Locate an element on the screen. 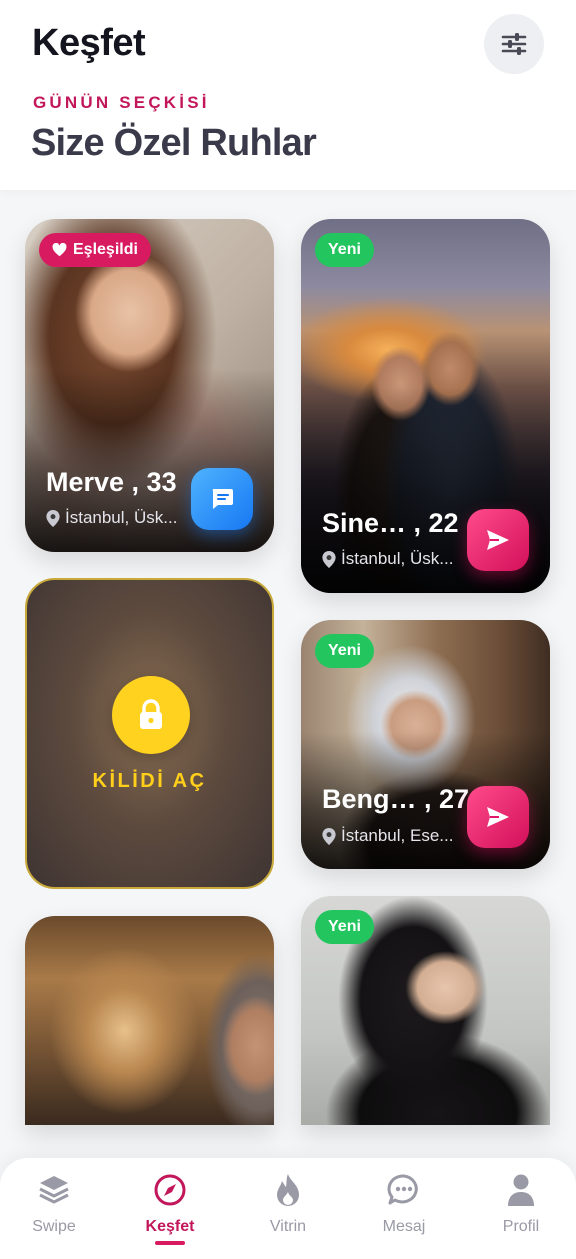 The width and height of the screenshot is (576, 1259). nav-item-vitrin: Vitrin is located at coordinates (288, 1208).